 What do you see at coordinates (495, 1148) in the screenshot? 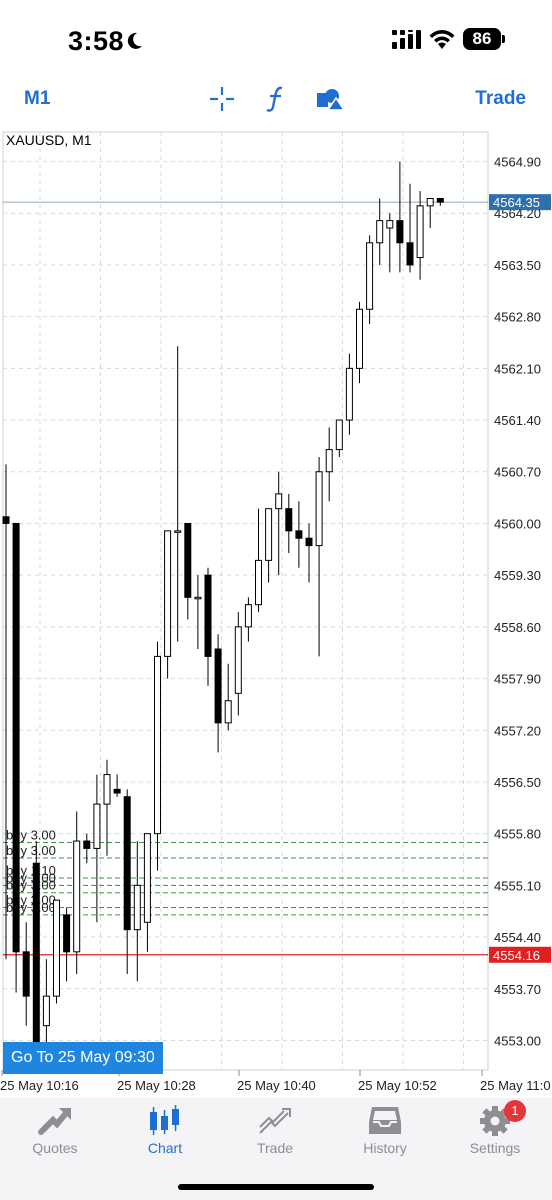
I see `tab-label: Settings` at bounding box center [495, 1148].